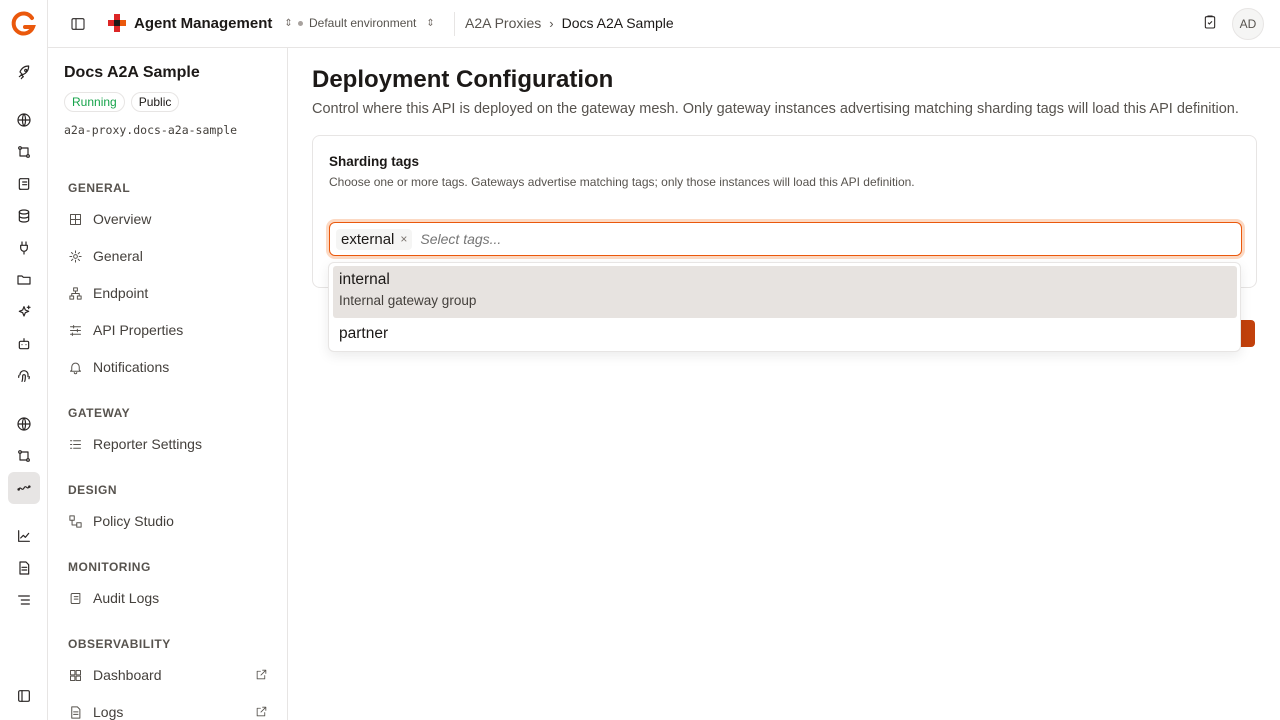 This screenshot has height=720, width=1280. I want to click on sidebar-item-label: Reporter Settings, so click(147, 444).